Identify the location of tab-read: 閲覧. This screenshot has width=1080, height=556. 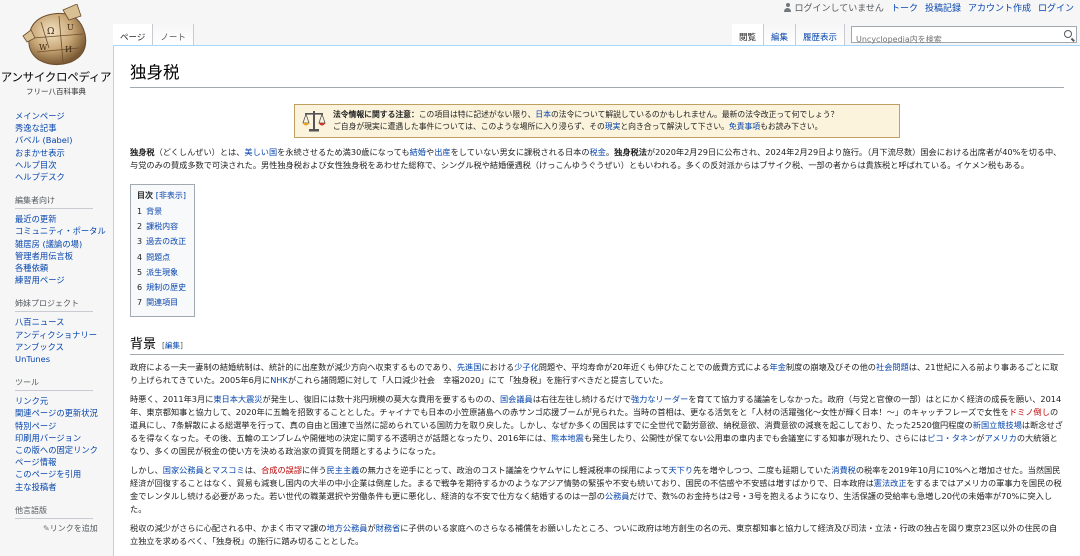
(747, 35).